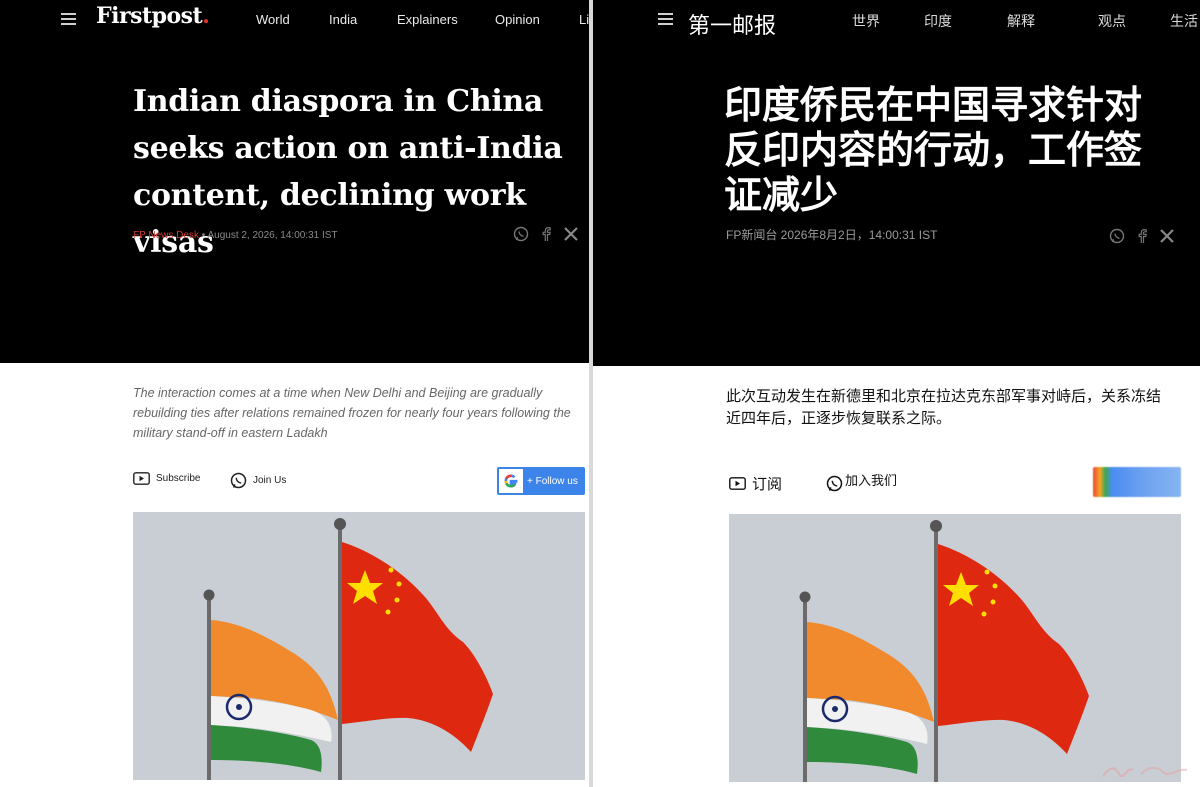 This screenshot has width=1200, height=787. I want to click on author-link: FP News Desk, so click(166, 235).